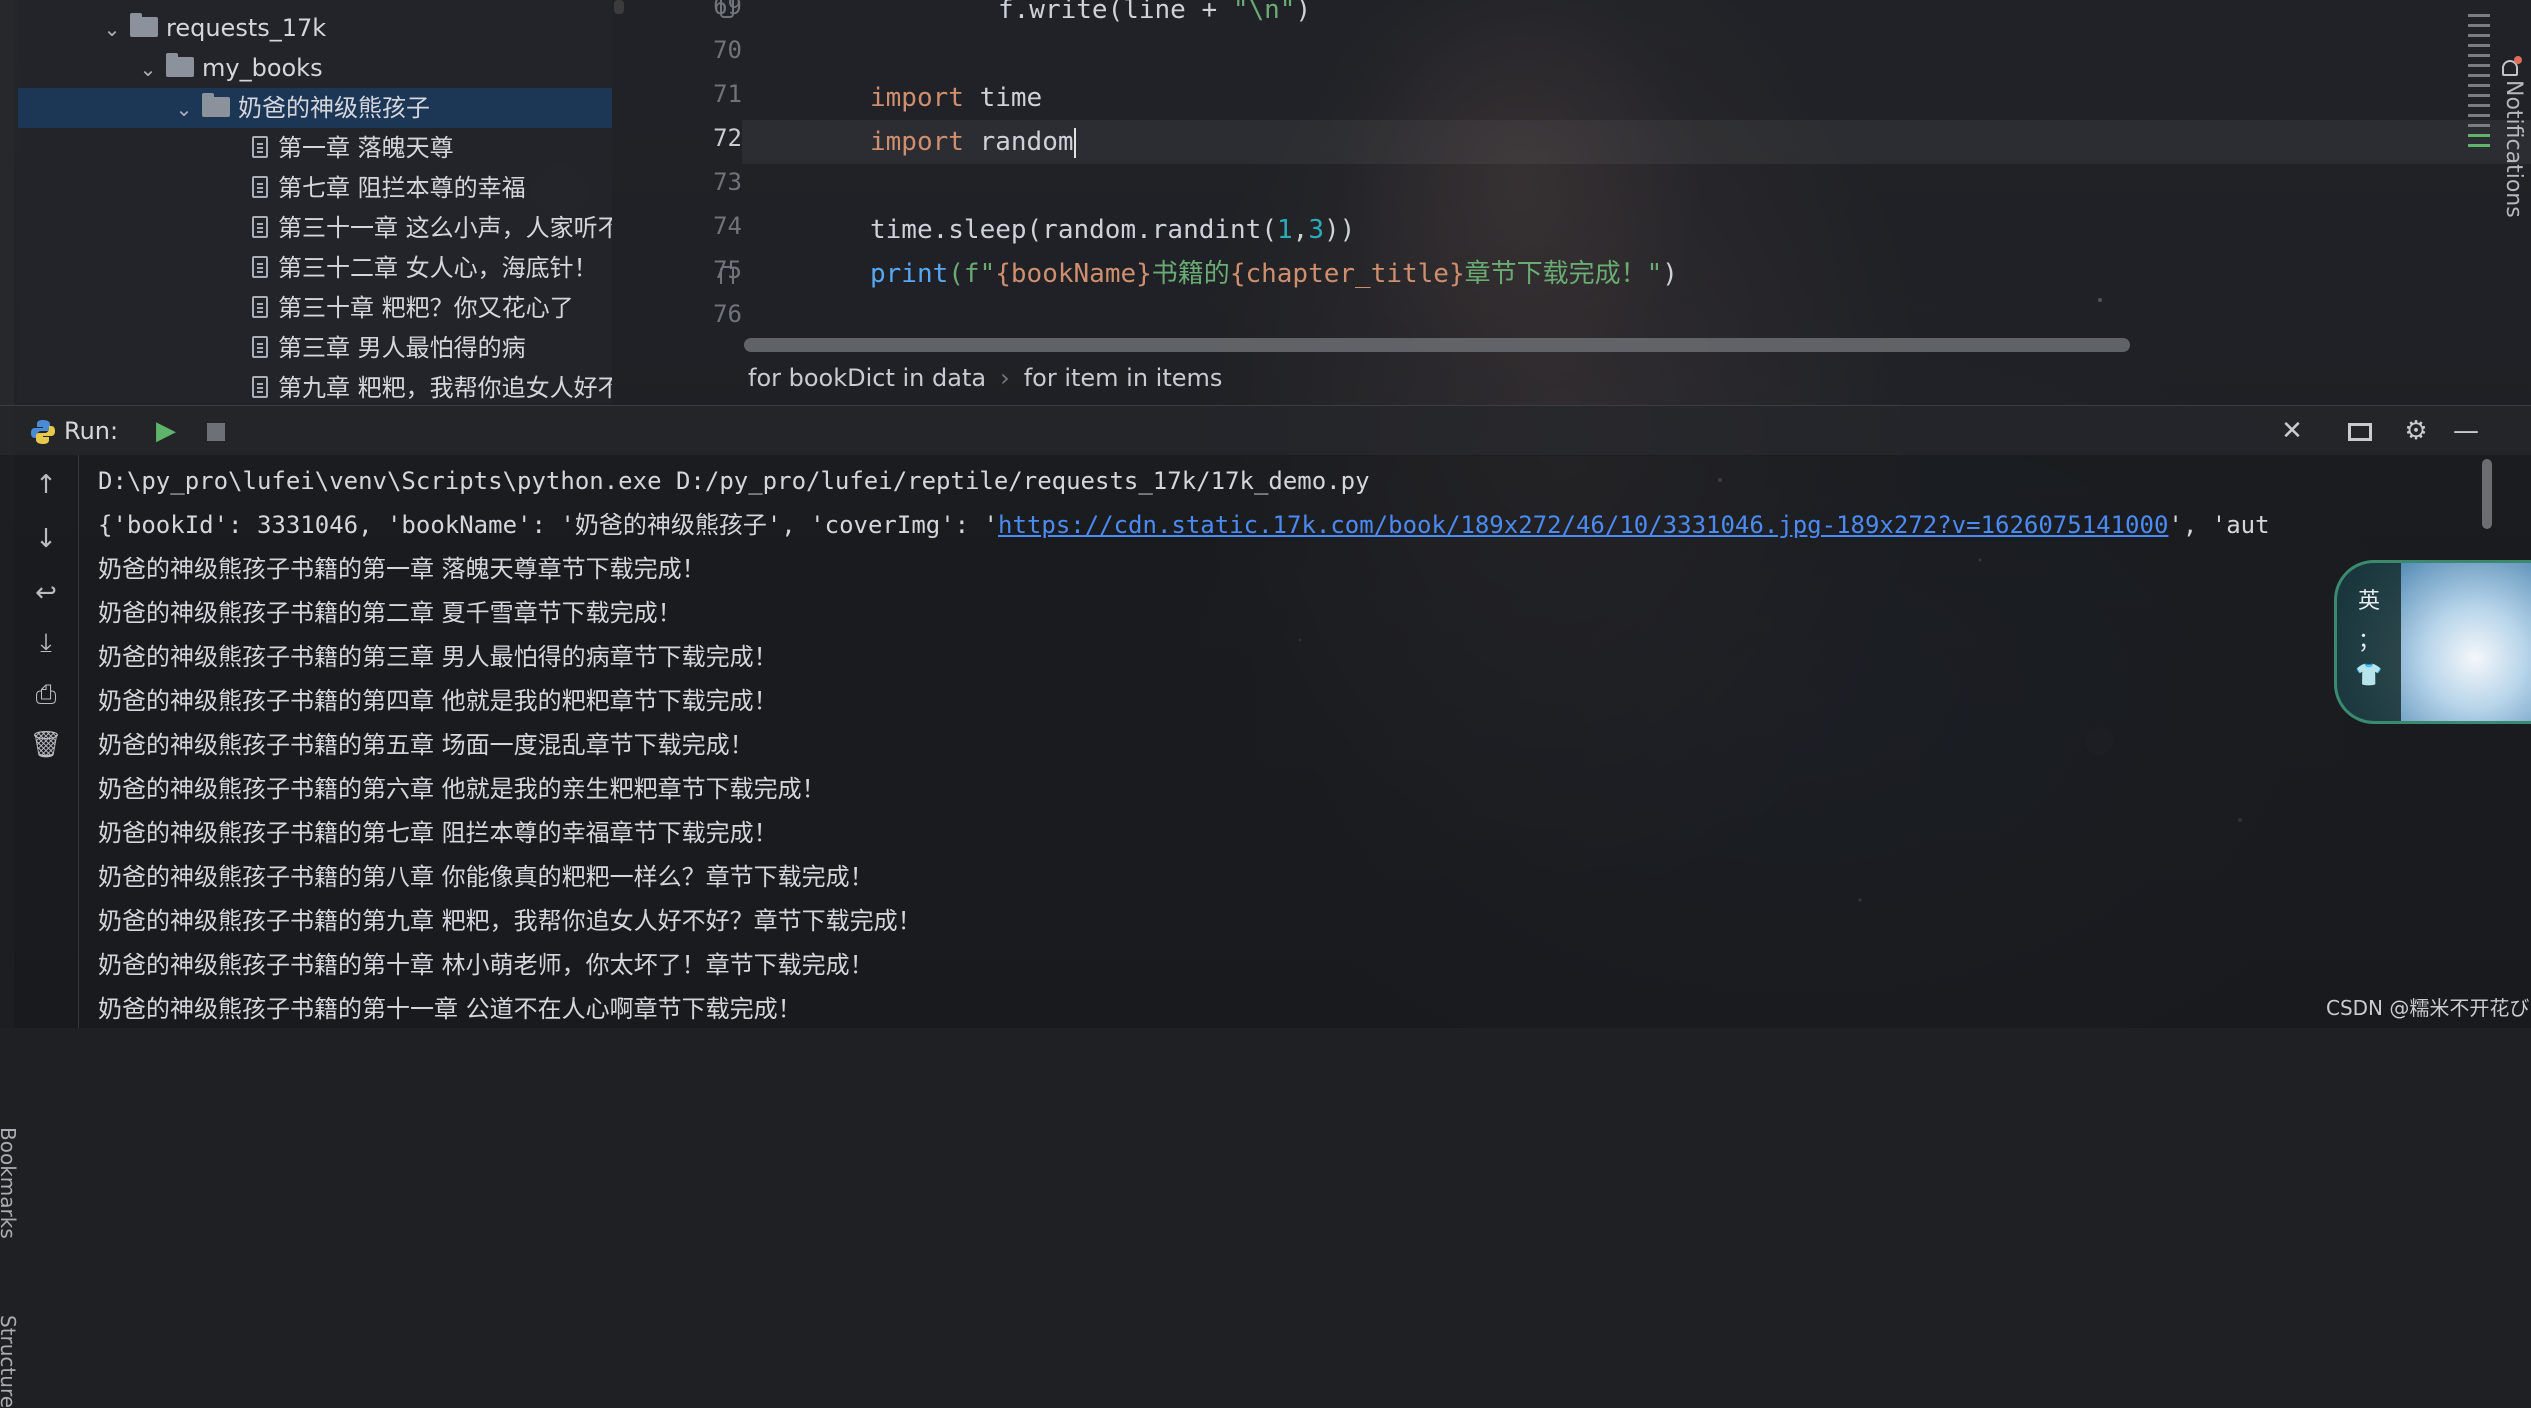 This screenshot has width=2531, height=1408. I want to click on line-number: 71, so click(727, 94).